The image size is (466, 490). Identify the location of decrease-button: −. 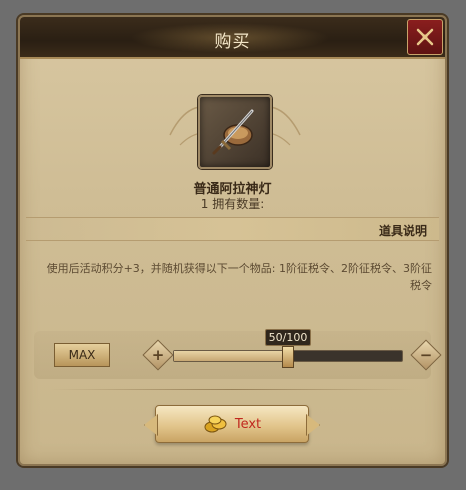
(426, 355).